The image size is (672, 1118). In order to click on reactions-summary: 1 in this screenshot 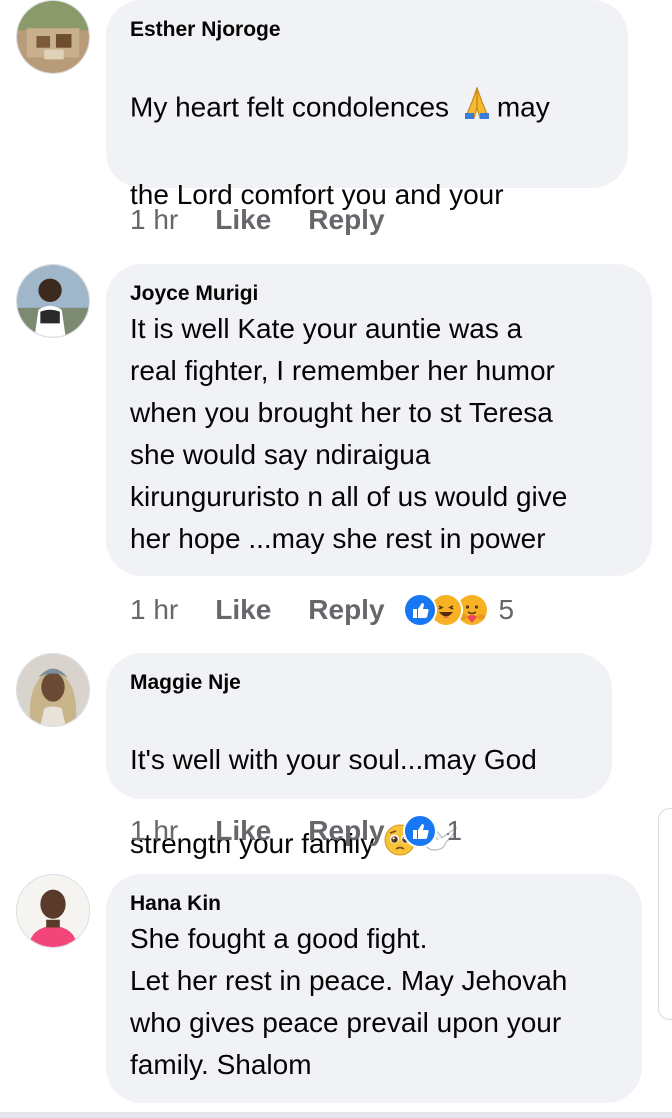, I will do `click(432, 831)`.